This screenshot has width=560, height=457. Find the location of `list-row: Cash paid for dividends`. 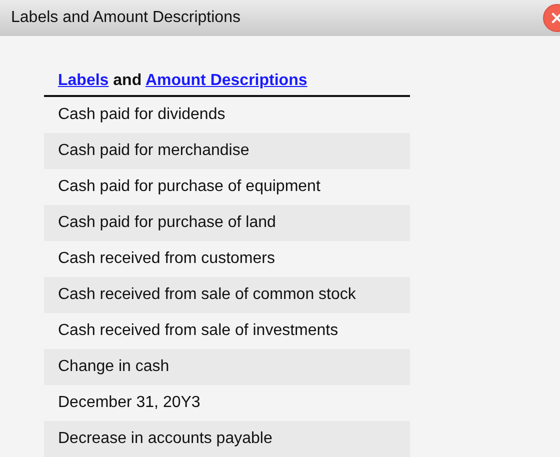

list-row: Cash paid for dividends is located at coordinates (227, 115).